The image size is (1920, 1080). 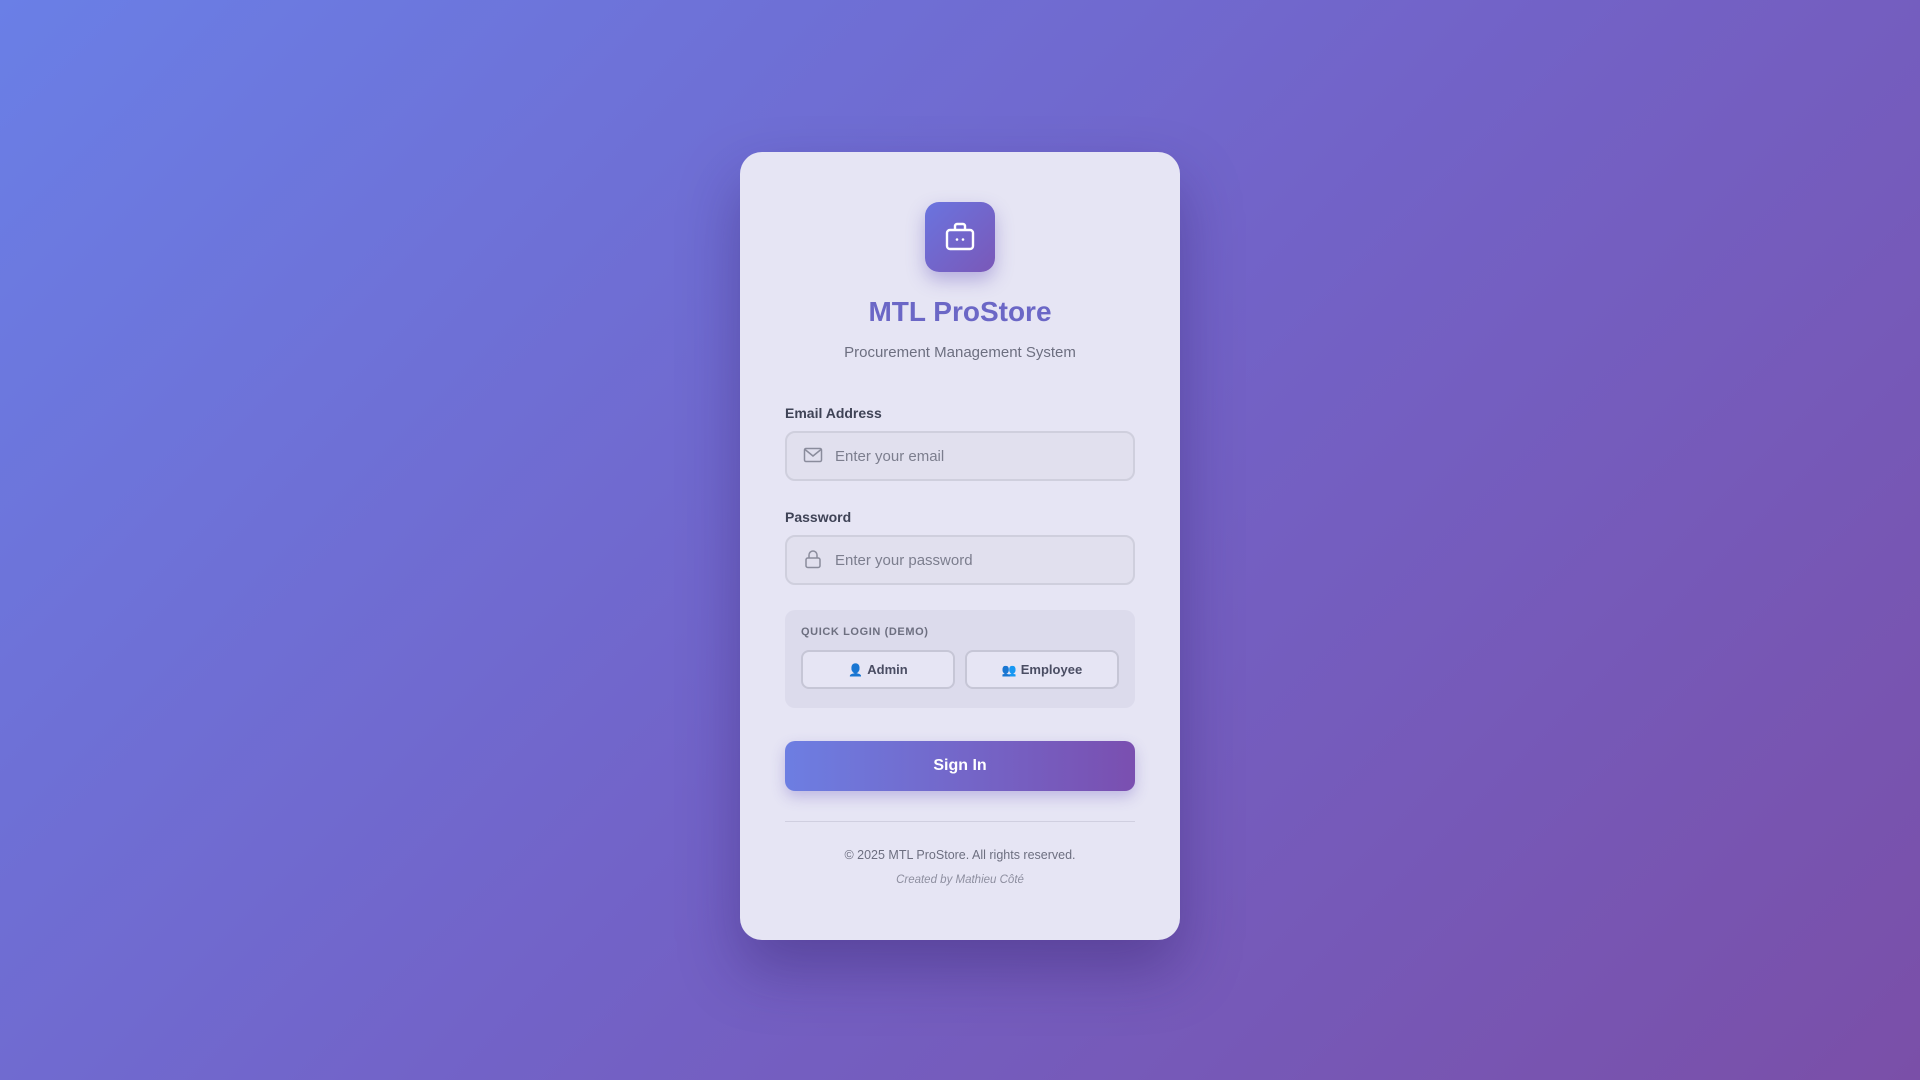 What do you see at coordinates (856, 669) in the screenshot?
I see `user-icon: 👤` at bounding box center [856, 669].